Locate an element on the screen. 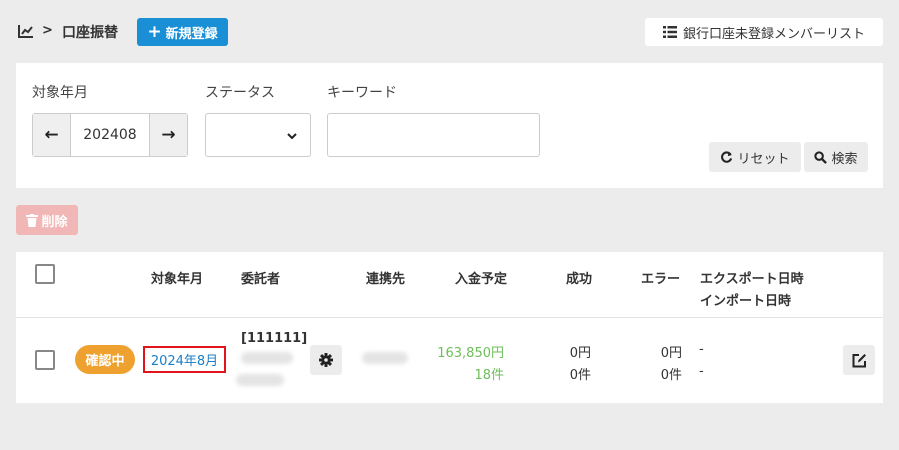 This screenshot has width=899, height=450. arrow-right-icon: → is located at coordinates (168, 135).